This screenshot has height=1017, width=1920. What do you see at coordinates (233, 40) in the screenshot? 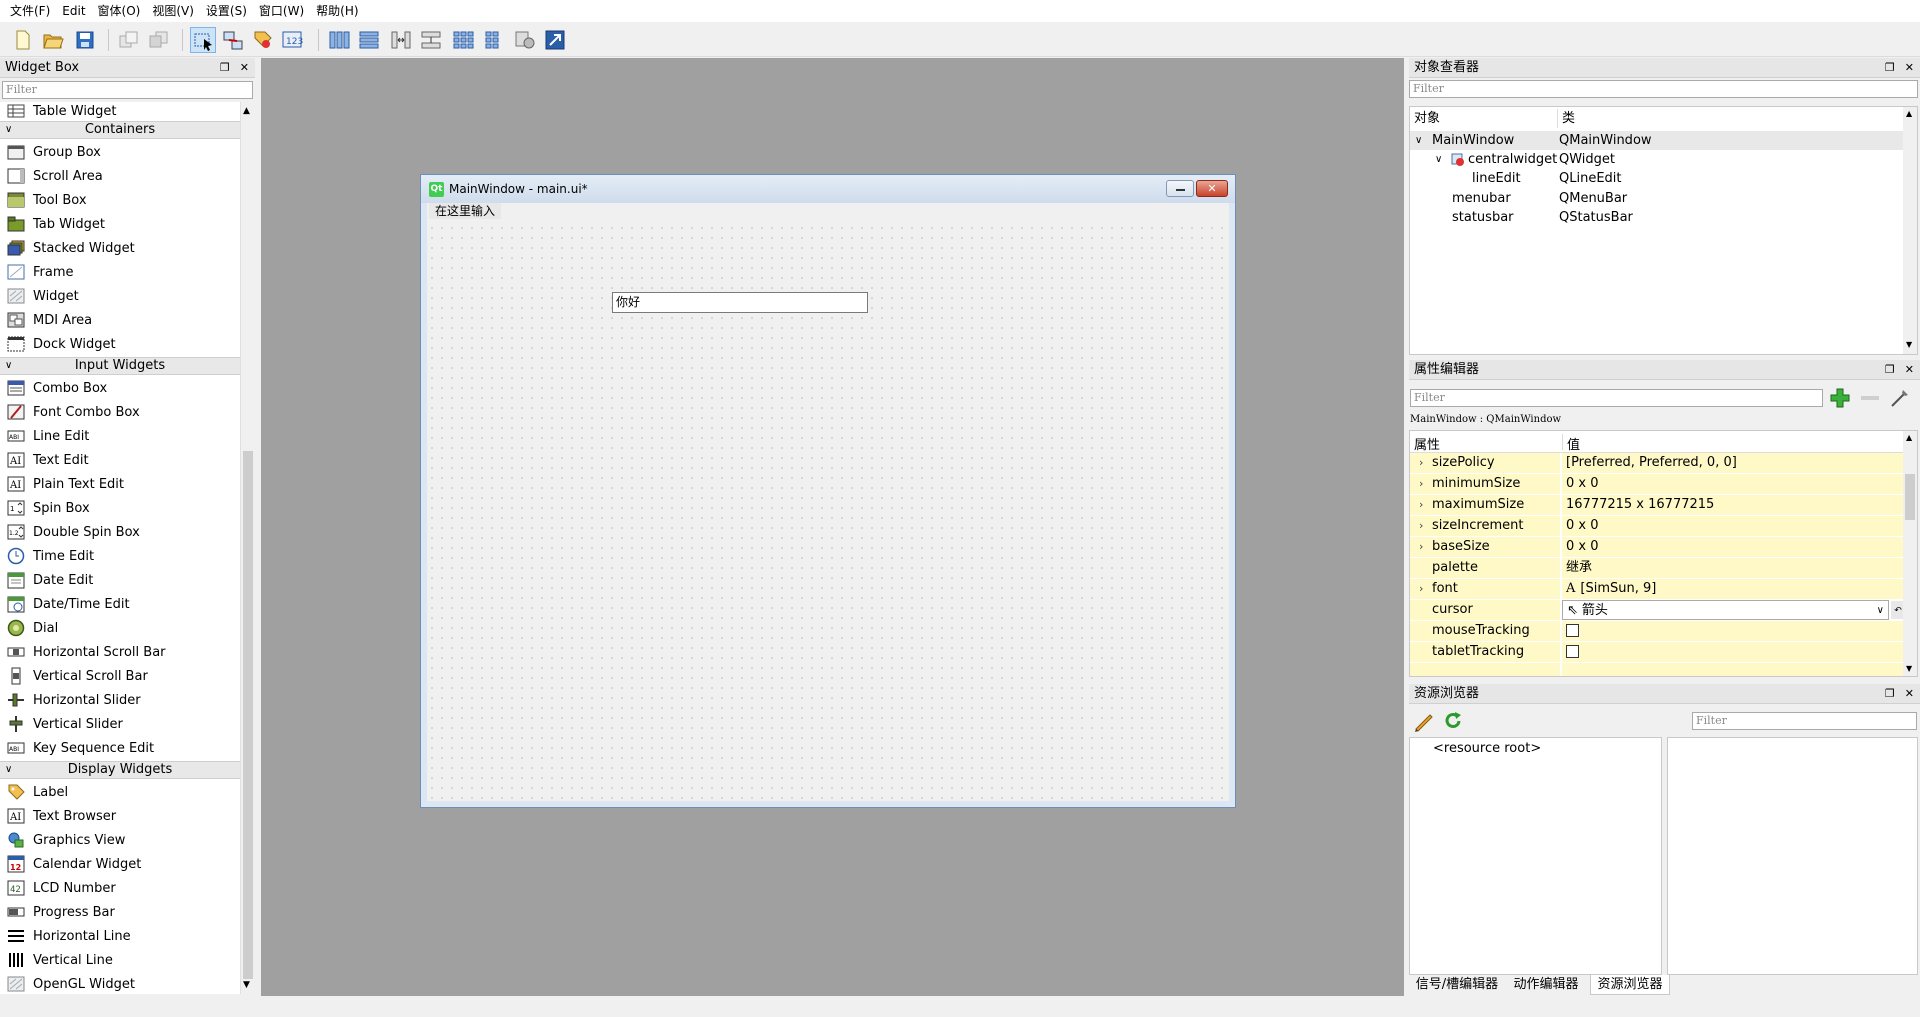
I see `edit-signals-slots-icon` at bounding box center [233, 40].